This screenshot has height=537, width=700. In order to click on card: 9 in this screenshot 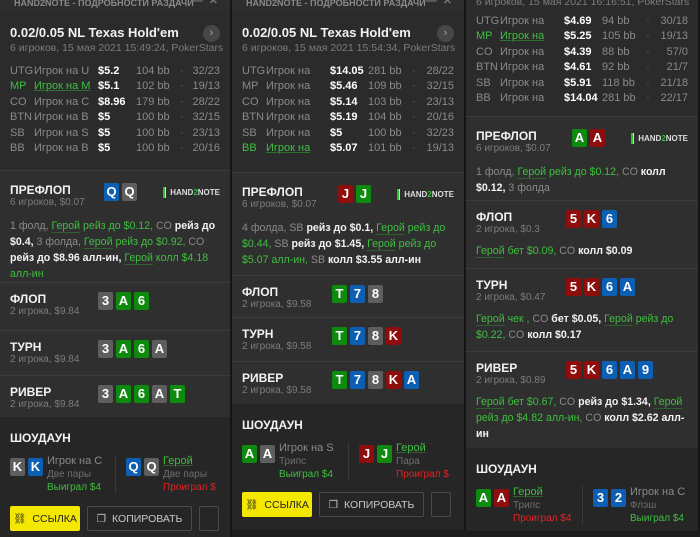, I will do `click(645, 370)`.